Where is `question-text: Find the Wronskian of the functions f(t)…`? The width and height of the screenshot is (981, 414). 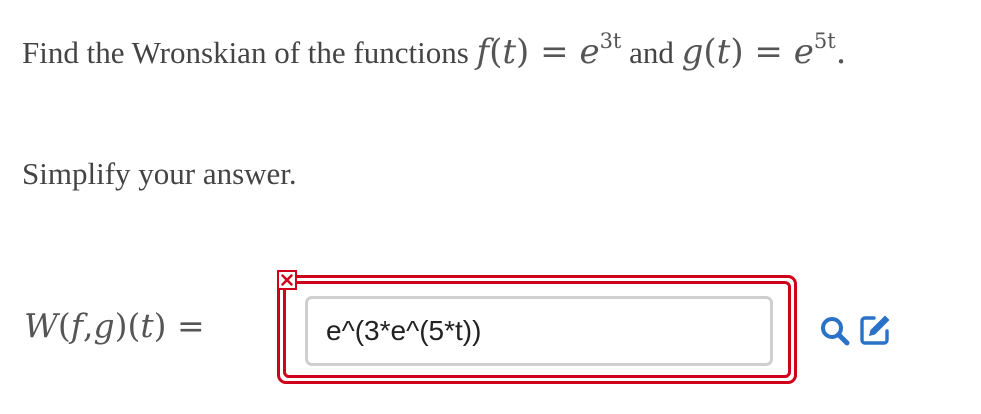
question-text: Find the Wronskian of the functions f(t)… is located at coordinates (434, 52).